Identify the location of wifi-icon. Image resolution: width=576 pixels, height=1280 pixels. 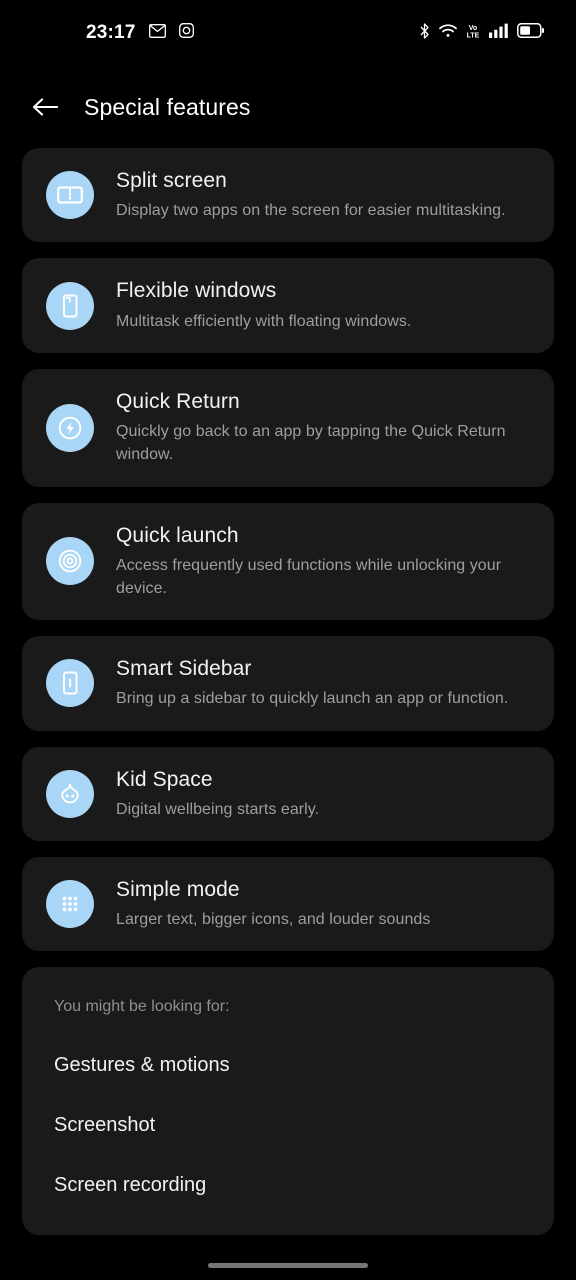
(448, 33).